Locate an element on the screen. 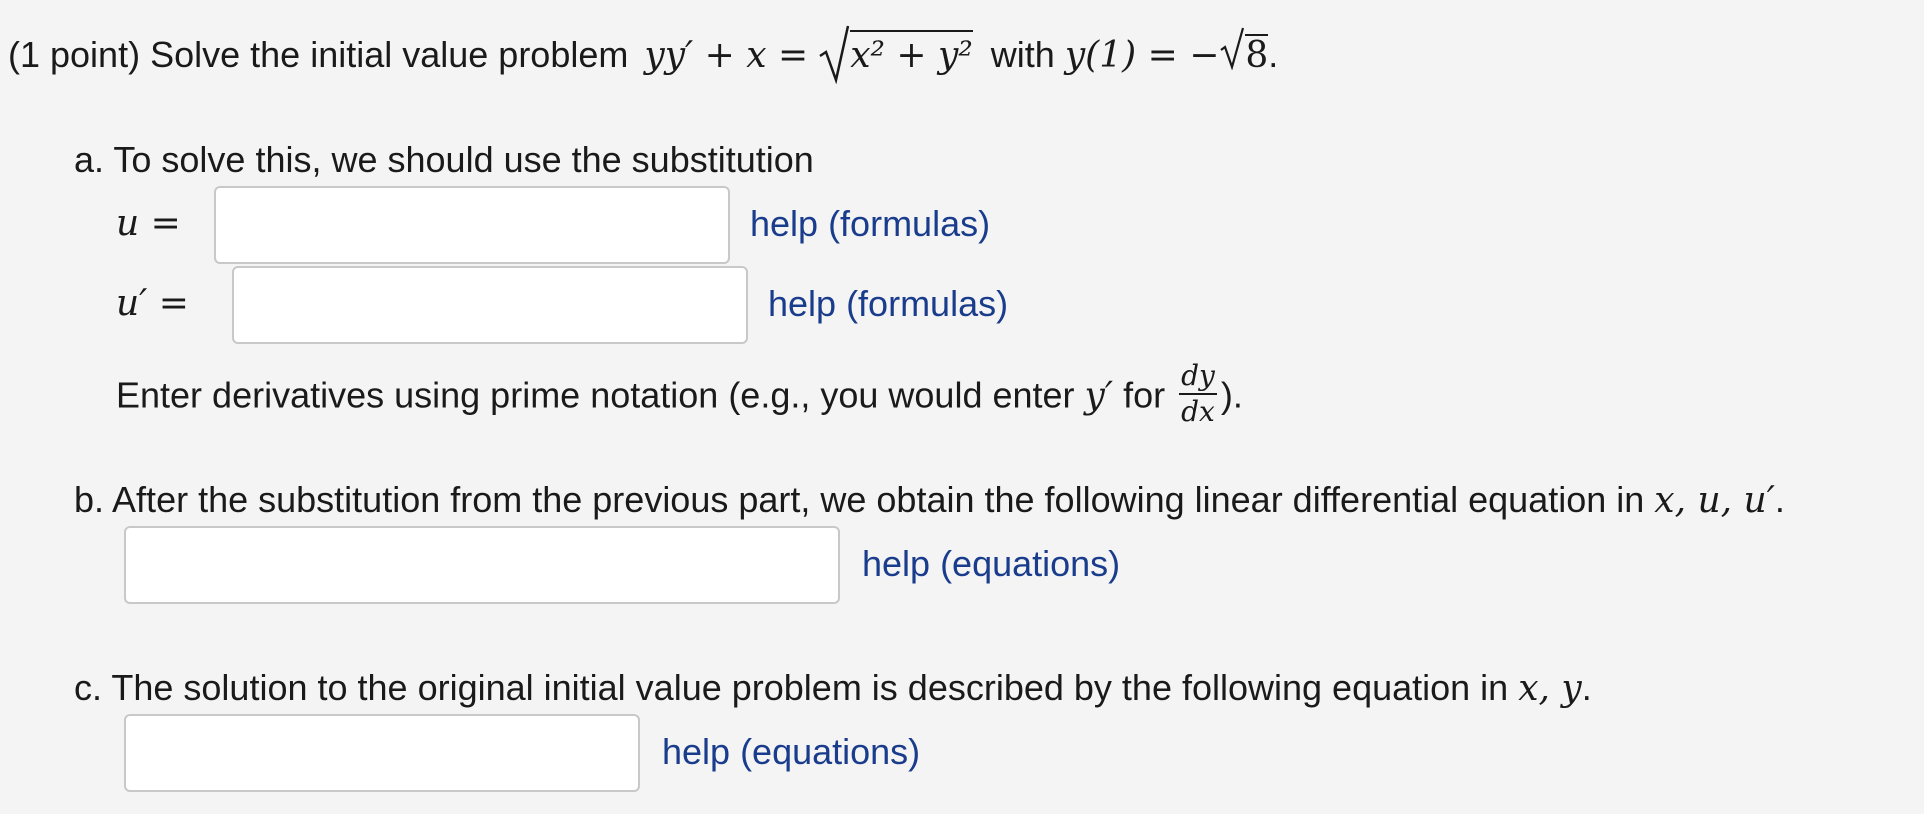 This screenshot has height=814, width=1924. part-b-label: b. is located at coordinates (89, 499).